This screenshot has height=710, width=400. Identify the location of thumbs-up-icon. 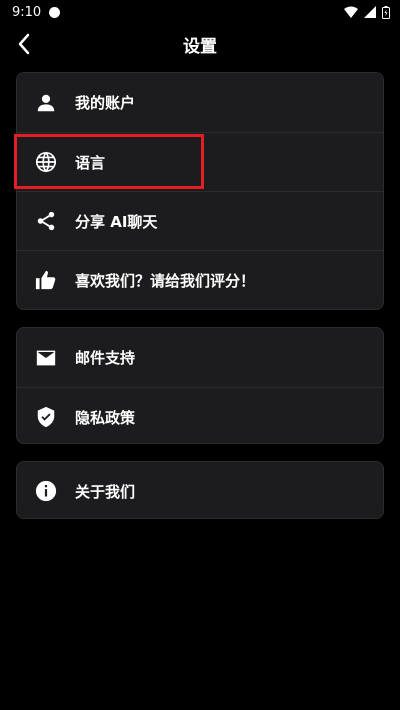
(46, 280).